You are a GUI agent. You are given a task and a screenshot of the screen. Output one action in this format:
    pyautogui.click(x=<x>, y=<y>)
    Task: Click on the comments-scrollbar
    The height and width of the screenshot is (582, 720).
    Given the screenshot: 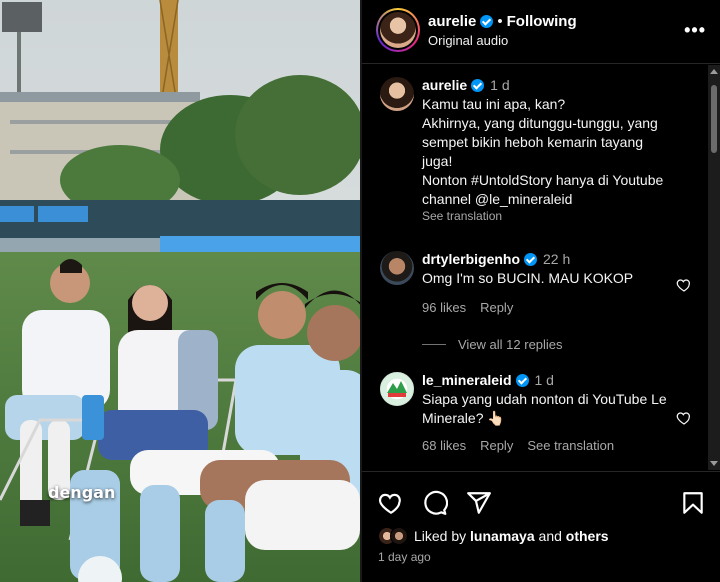 What is the action you would take?
    pyautogui.click(x=714, y=267)
    